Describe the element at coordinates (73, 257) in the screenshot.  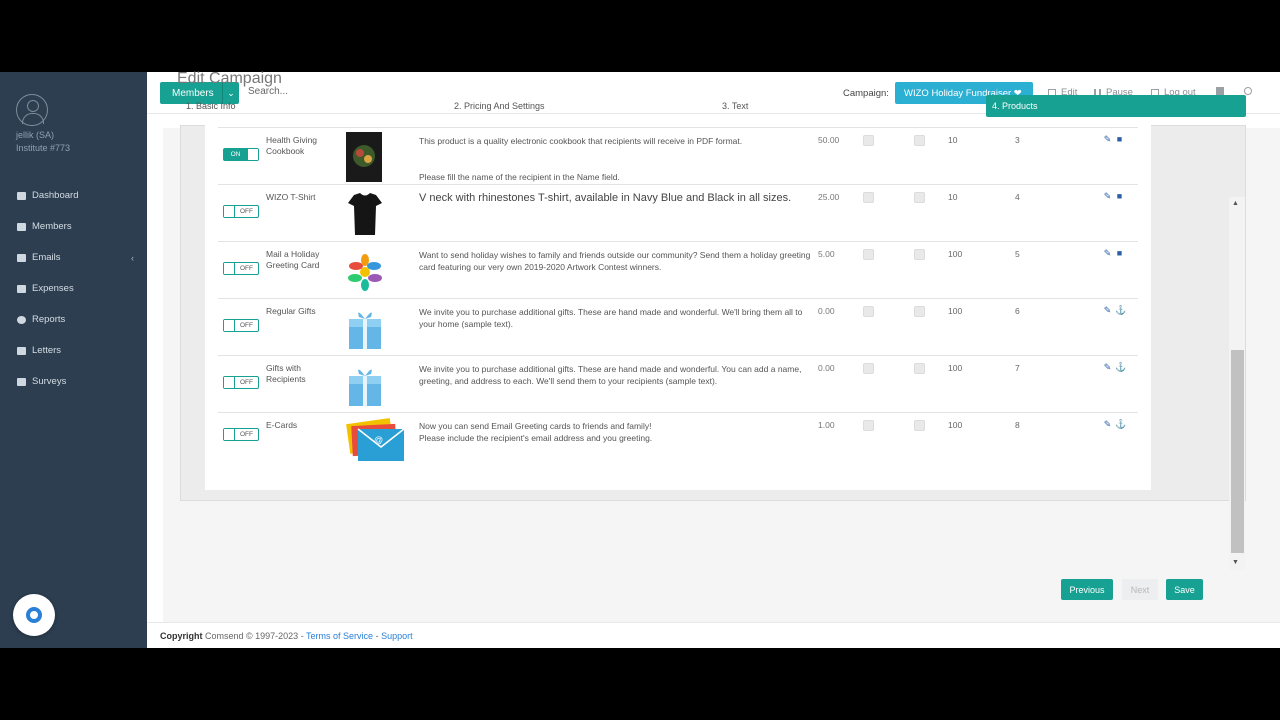
I see `sidebar-item-emails: Emails ‹` at that location.